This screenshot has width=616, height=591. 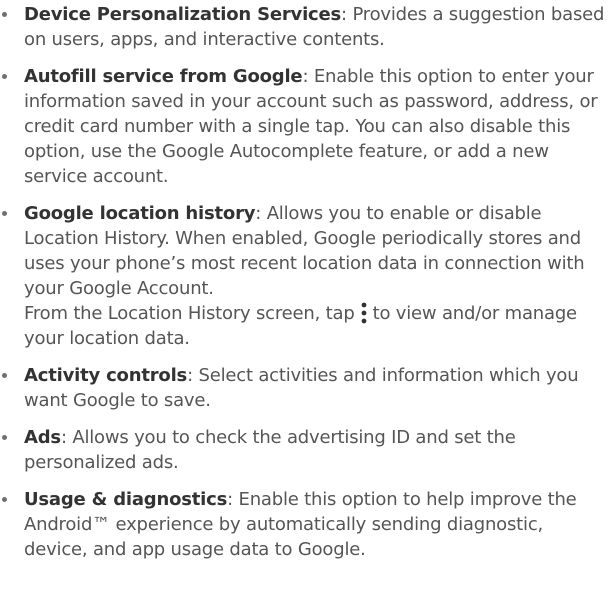 What do you see at coordinates (183, 14) in the screenshot?
I see `item-term: Device Personalization Services` at bounding box center [183, 14].